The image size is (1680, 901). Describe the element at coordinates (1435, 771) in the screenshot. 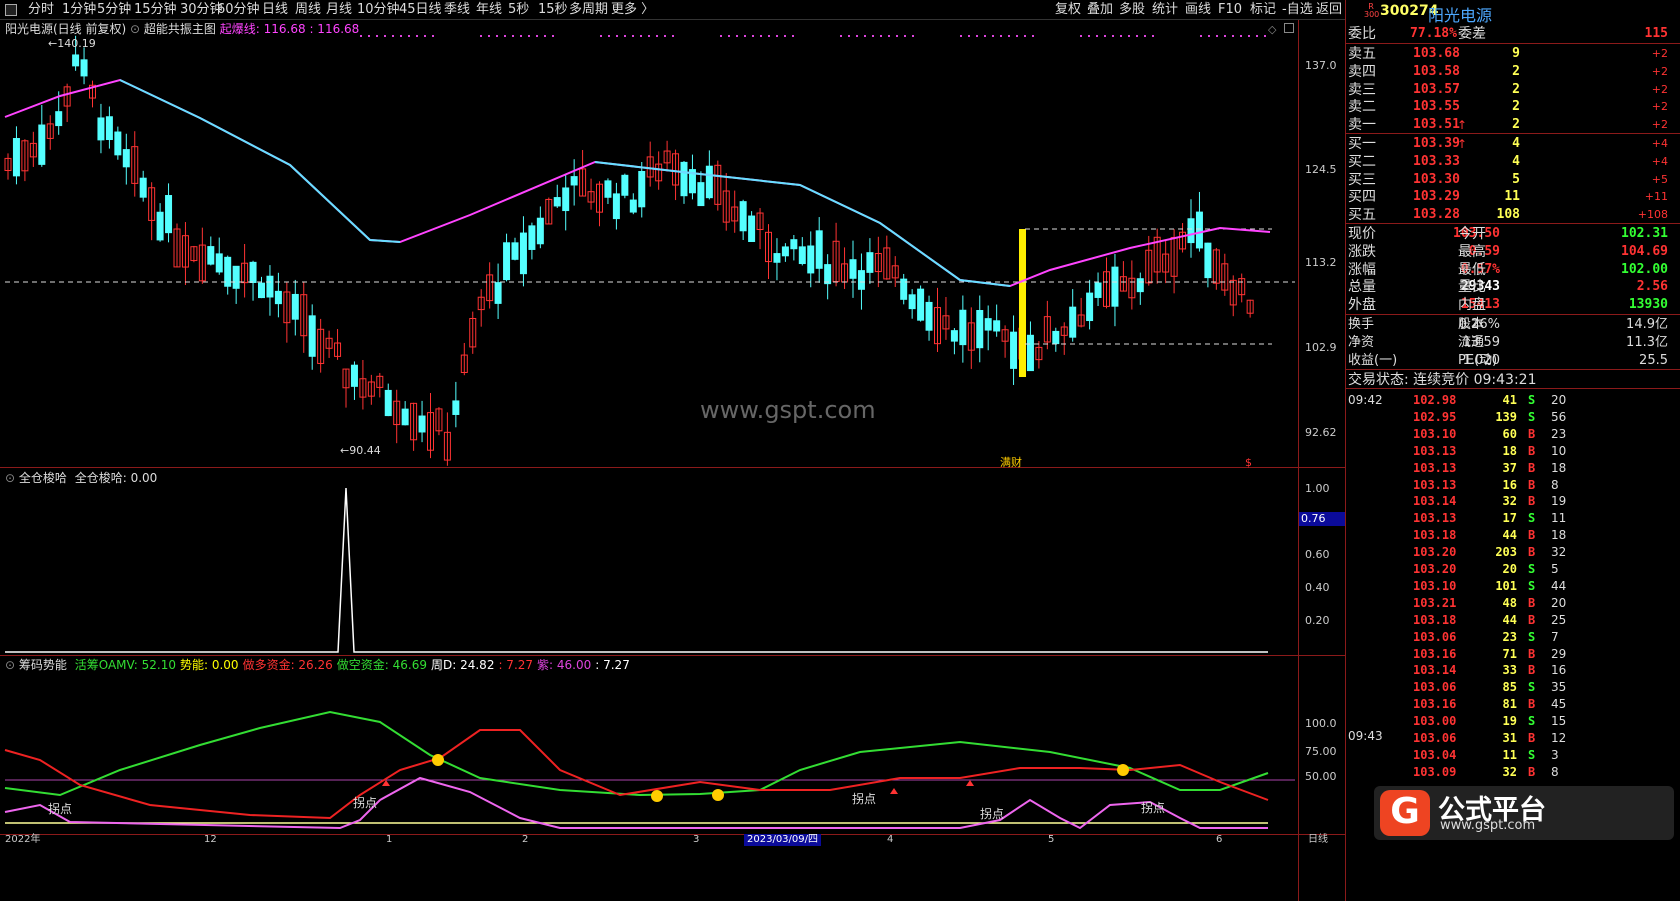

I see `tick-price: 103.09` at that location.